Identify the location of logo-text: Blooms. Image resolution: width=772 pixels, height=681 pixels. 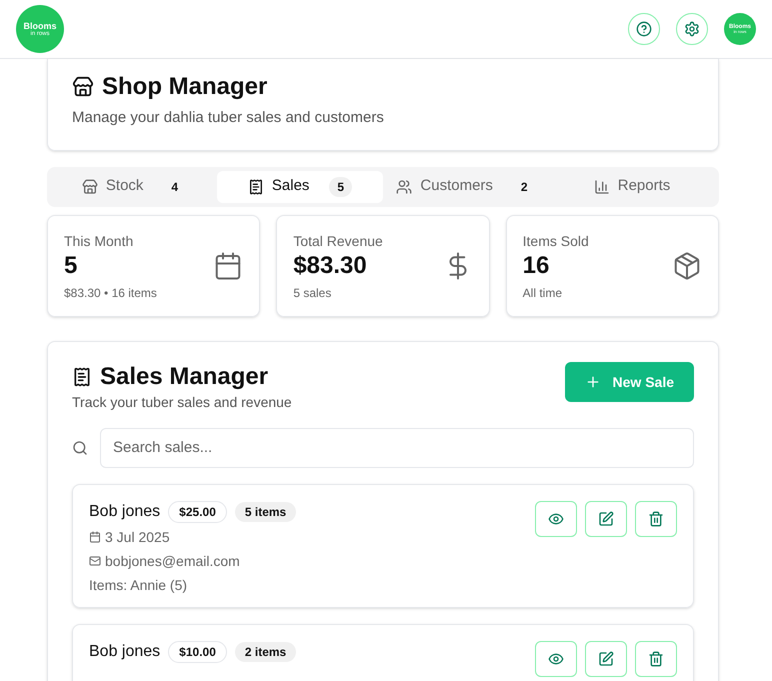
(39, 26).